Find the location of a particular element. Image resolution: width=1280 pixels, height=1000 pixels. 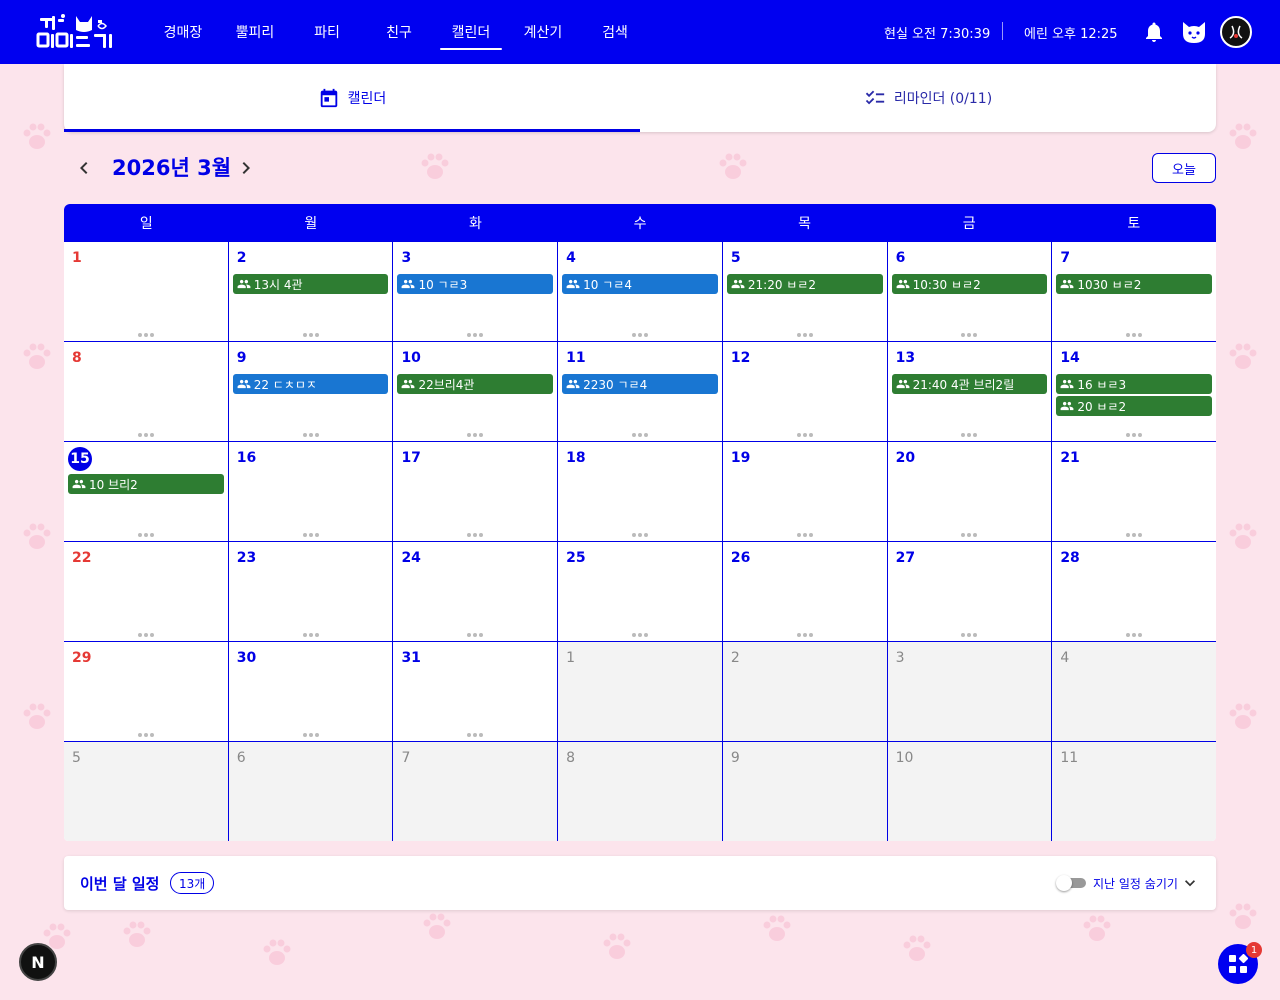

event-chip: 20 ㅂㄹ2 is located at coordinates (1134, 406).